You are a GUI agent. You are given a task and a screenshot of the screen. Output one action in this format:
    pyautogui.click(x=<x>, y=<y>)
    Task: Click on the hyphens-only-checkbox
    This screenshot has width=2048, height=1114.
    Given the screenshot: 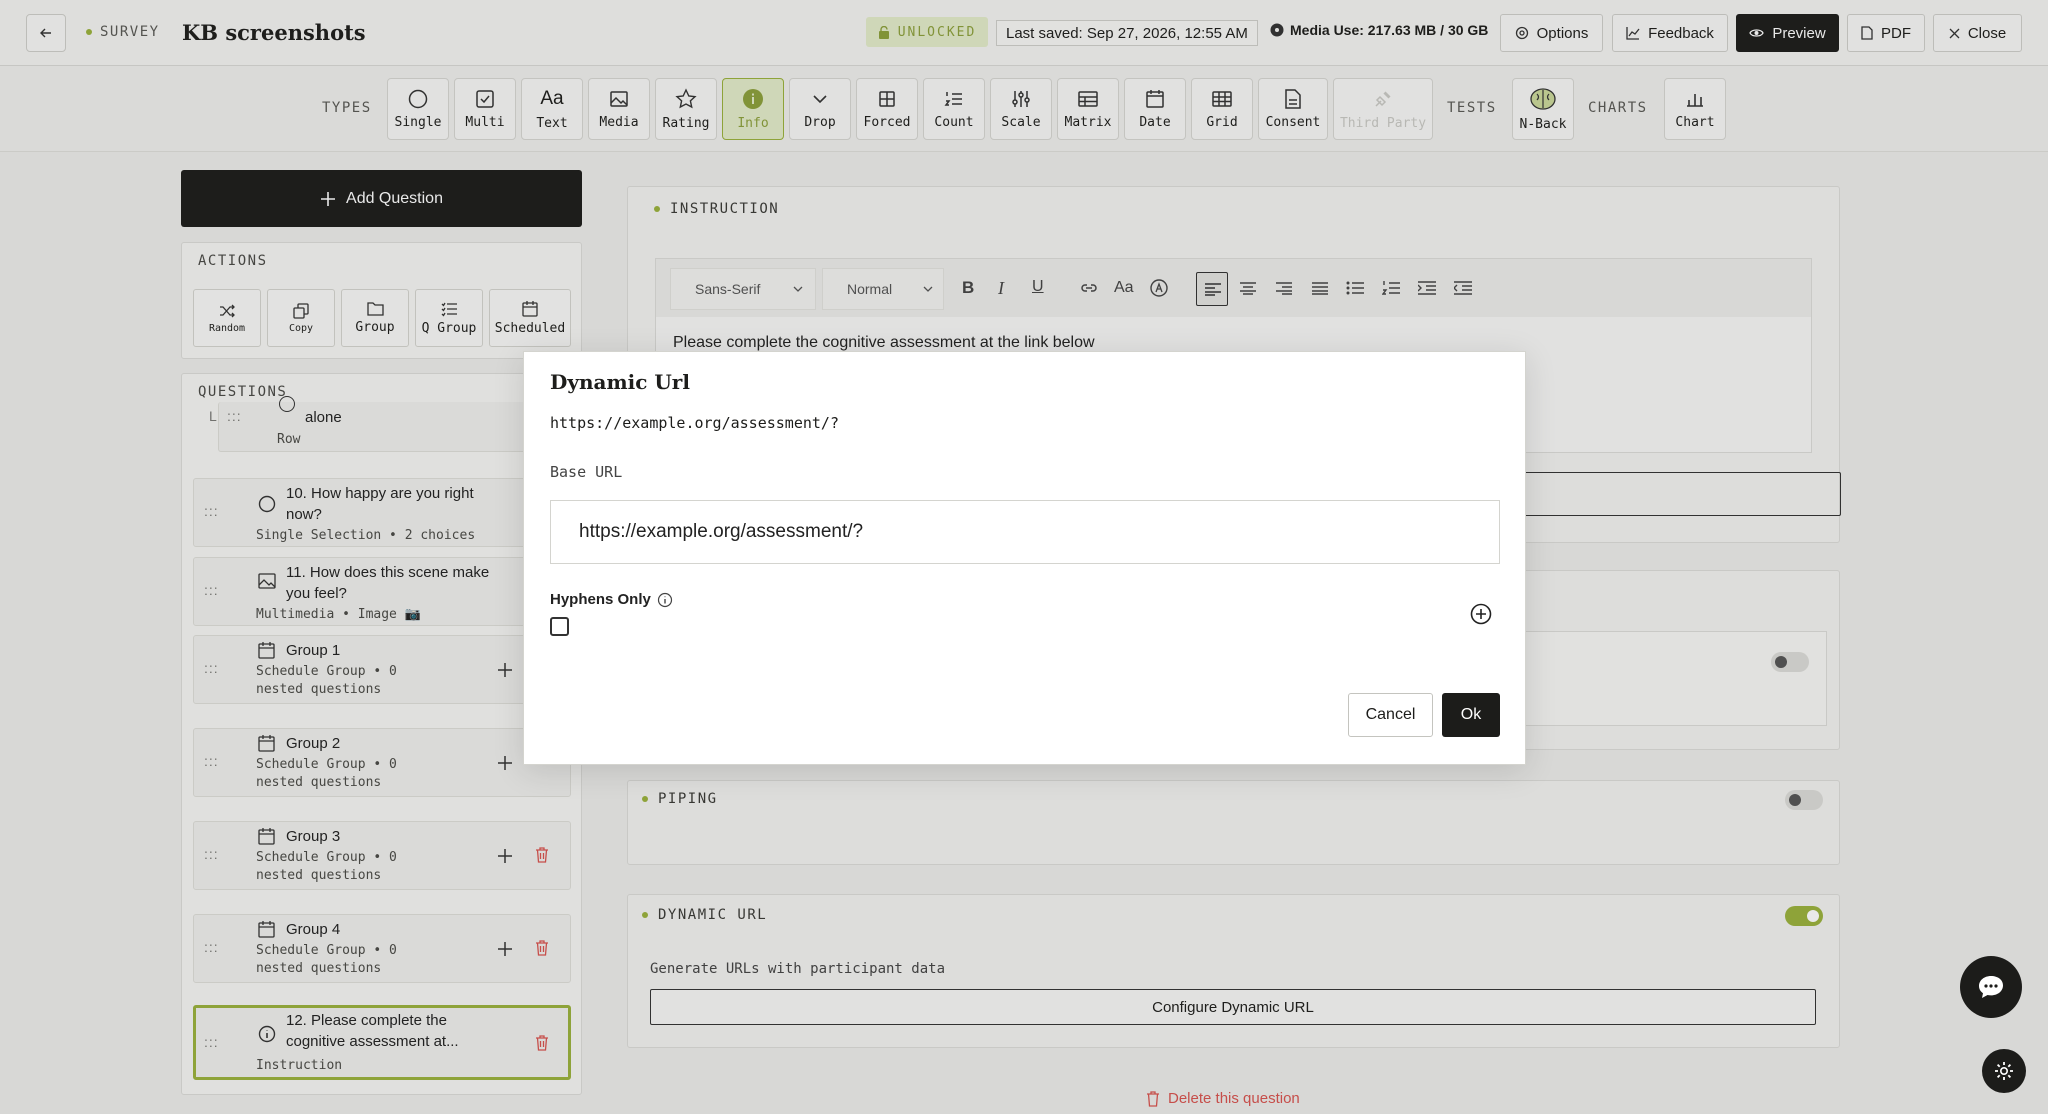 What is the action you would take?
    pyautogui.click(x=559, y=626)
    